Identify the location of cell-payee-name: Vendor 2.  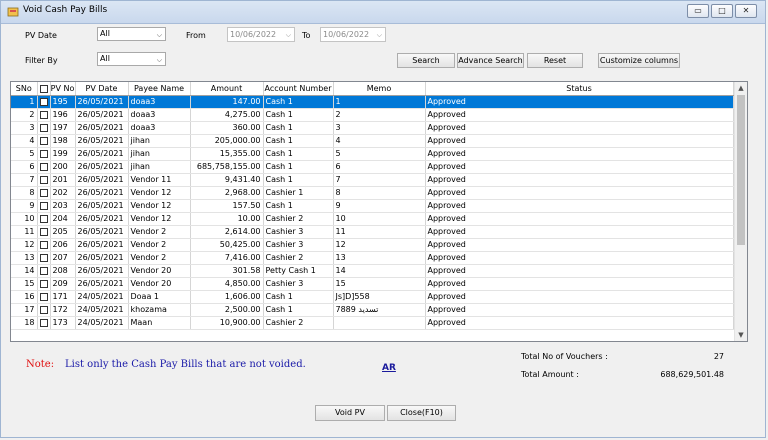
(159, 258).